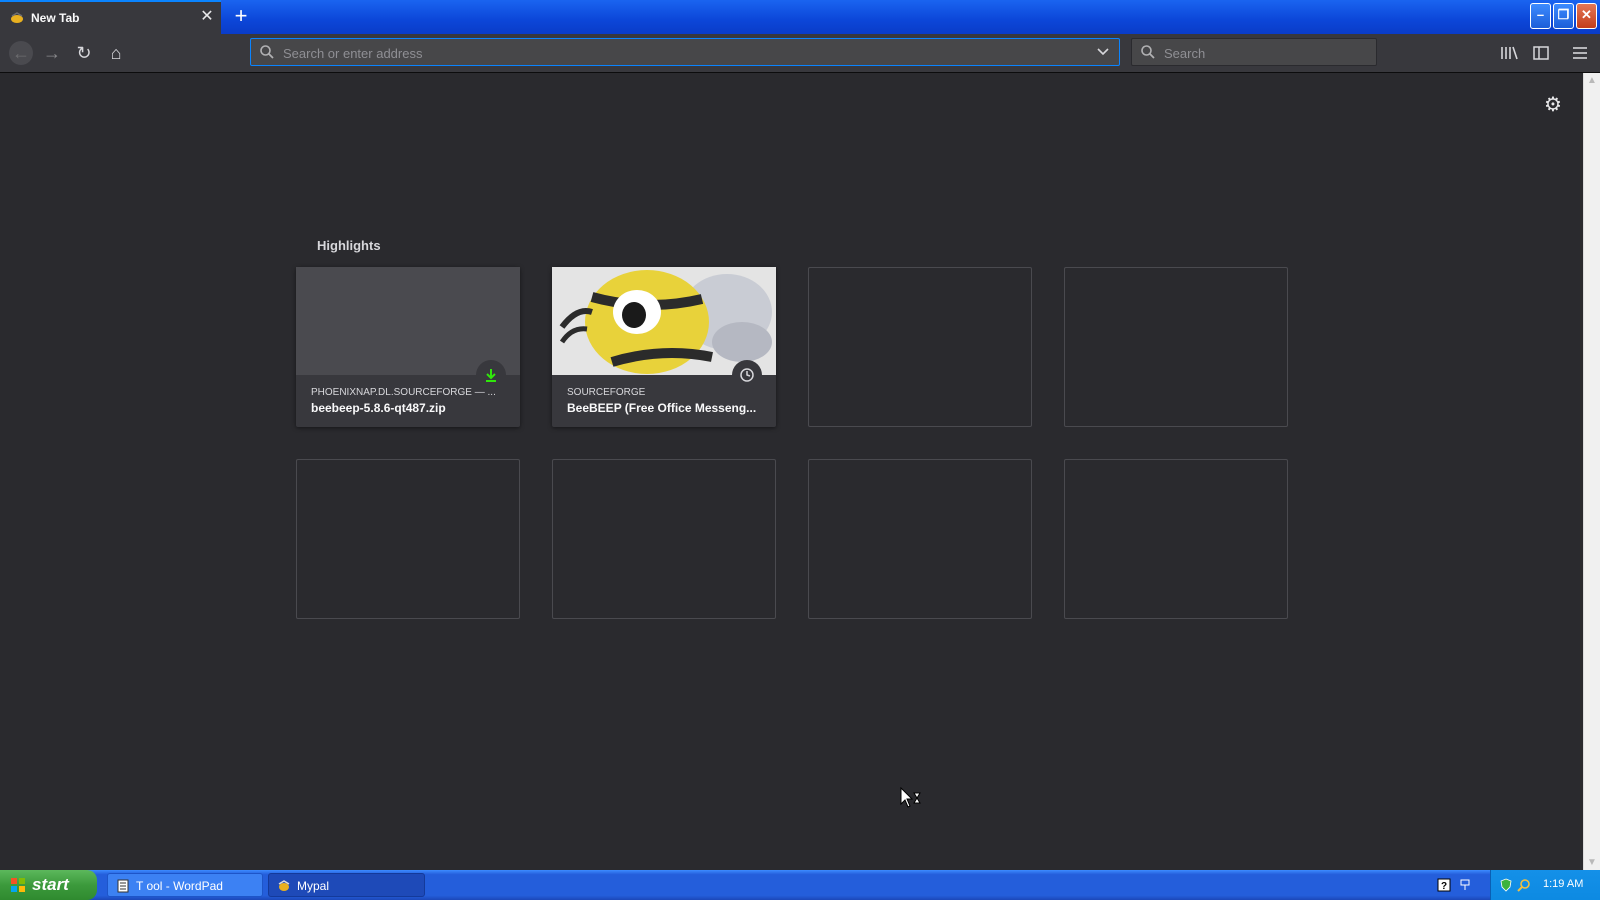  What do you see at coordinates (17, 17) in the screenshot?
I see `mypal-favicon-icon` at bounding box center [17, 17].